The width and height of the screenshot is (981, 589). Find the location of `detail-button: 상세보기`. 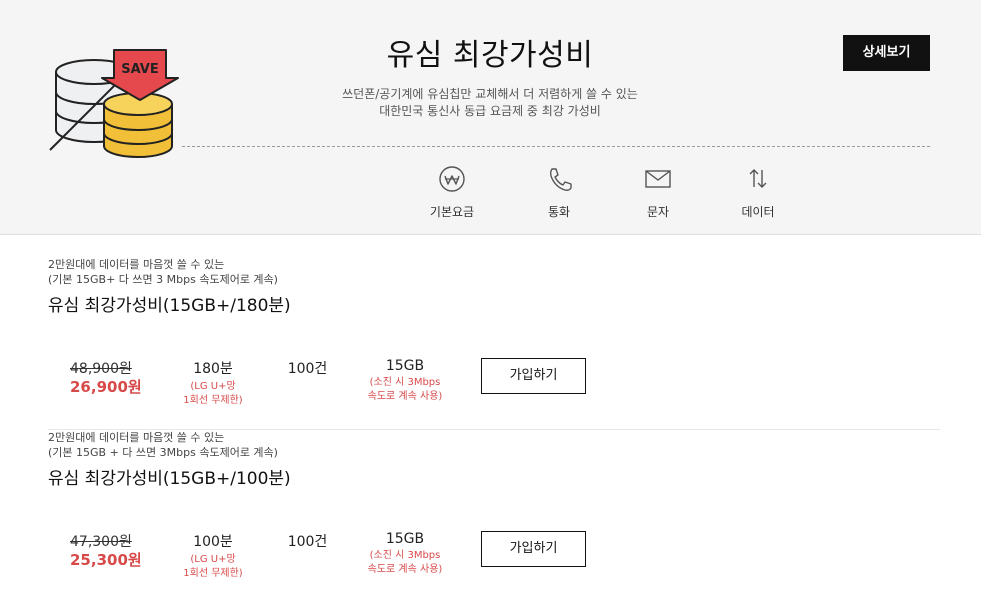

detail-button: 상세보기 is located at coordinates (886, 53).